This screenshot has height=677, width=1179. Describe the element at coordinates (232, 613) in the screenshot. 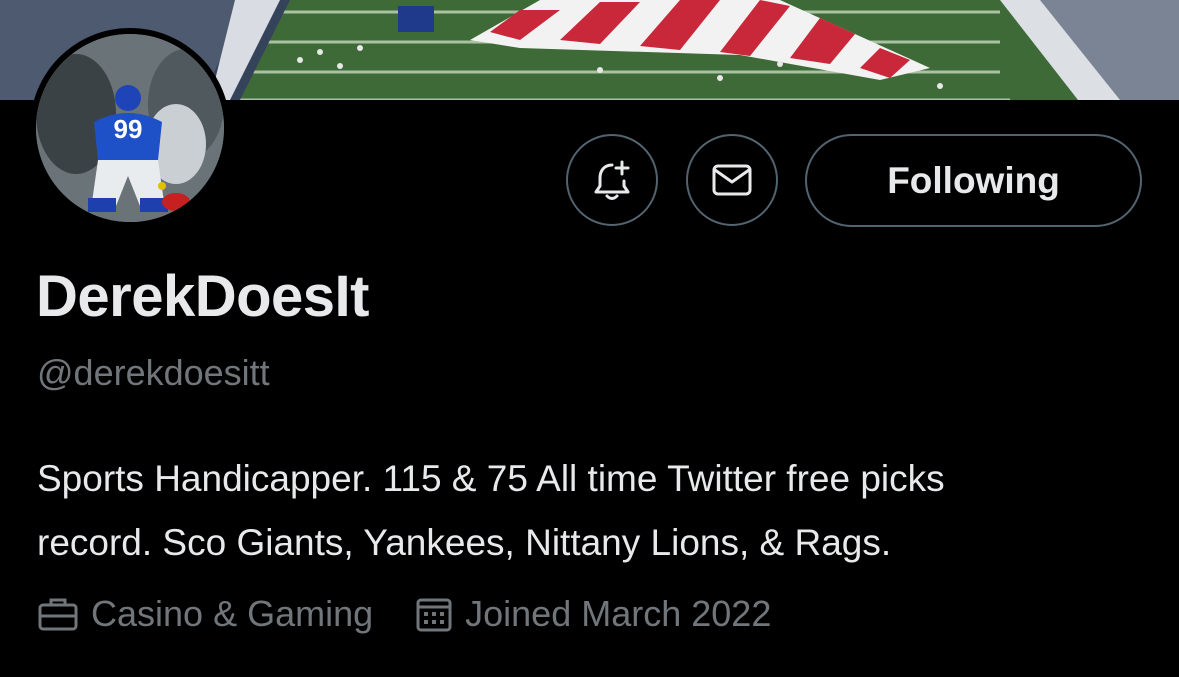

I see `category-label: Casino & Gaming` at that location.